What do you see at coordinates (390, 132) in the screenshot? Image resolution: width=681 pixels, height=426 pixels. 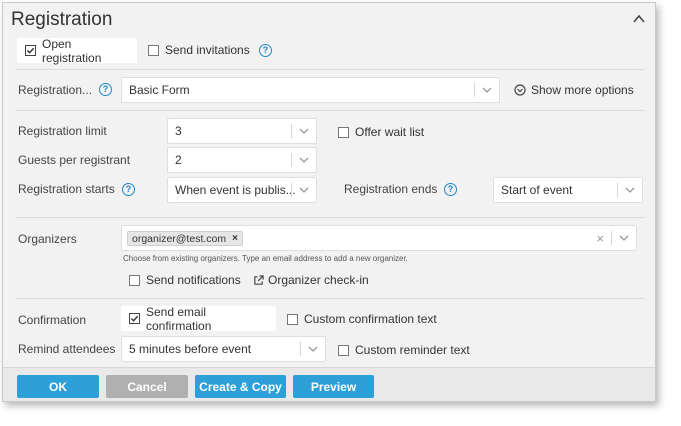 I see `offer-wait-list-label: Offer wait list` at bounding box center [390, 132].